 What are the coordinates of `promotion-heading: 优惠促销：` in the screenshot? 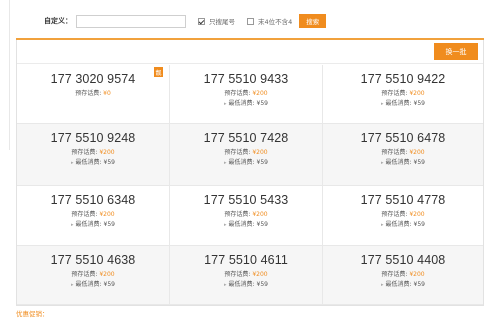 It's located at (32, 314).